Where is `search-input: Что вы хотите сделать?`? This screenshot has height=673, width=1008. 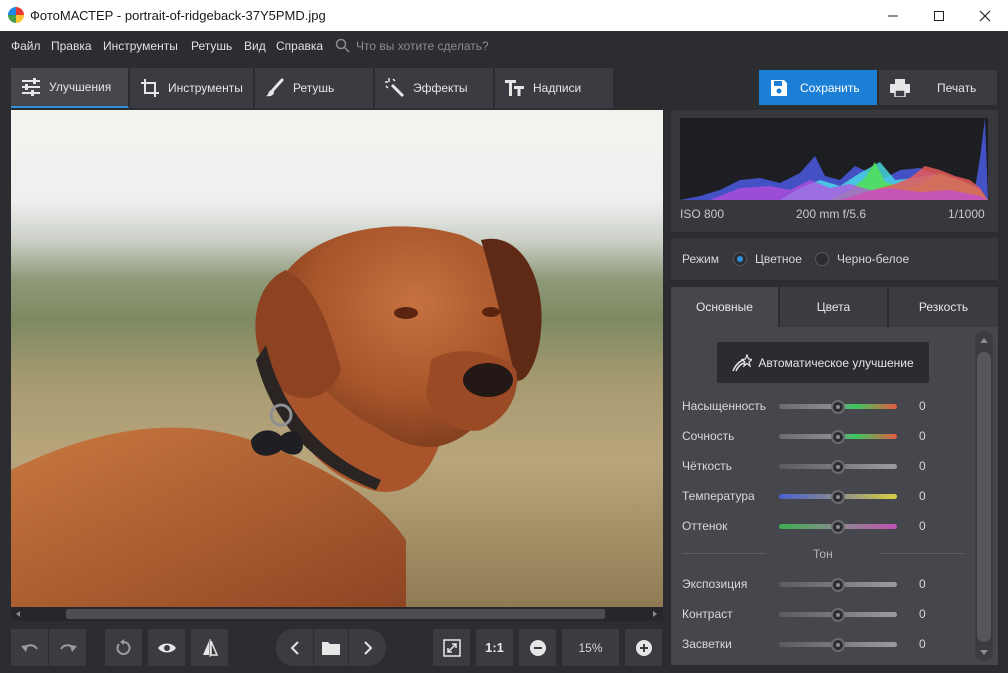
search-input: Что вы хотите сделать? is located at coordinates (422, 46).